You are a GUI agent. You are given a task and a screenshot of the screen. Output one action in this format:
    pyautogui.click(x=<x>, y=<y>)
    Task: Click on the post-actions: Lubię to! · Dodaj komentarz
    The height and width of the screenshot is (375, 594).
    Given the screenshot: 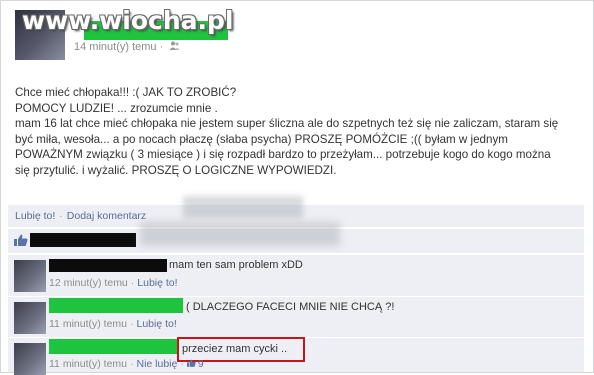 What is the action you would take?
    pyautogui.click(x=81, y=216)
    